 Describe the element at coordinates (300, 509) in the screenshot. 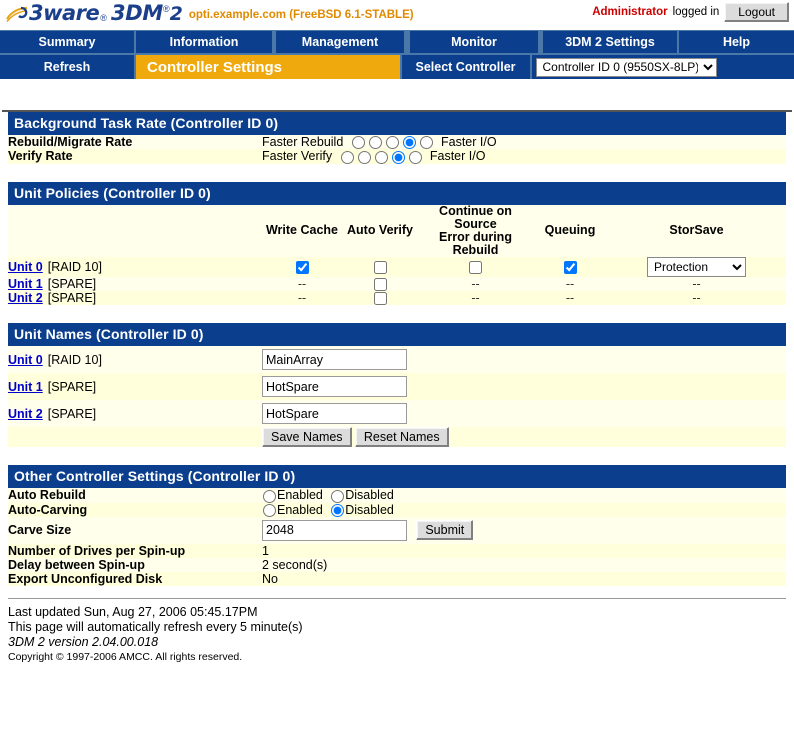

I see `auto-carving-enabled-label: Enabled` at that location.